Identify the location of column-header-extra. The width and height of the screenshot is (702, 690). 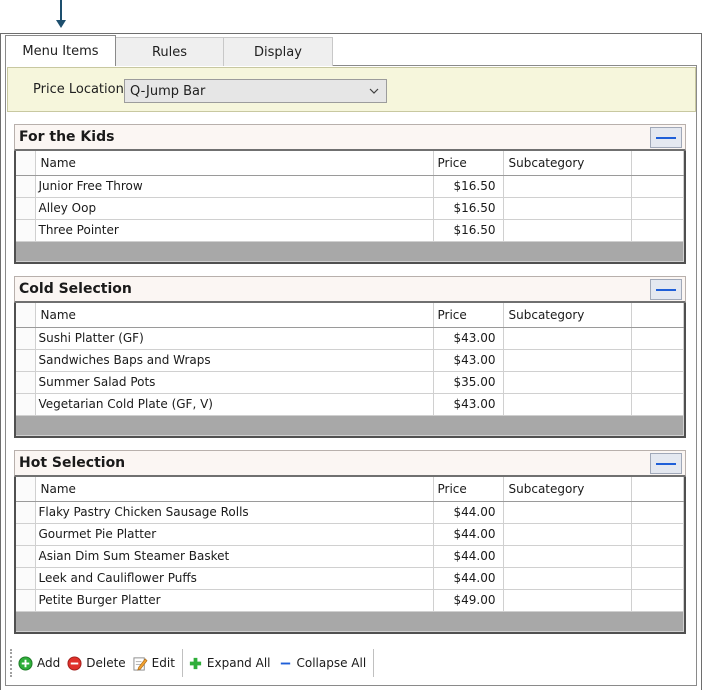
(657, 315).